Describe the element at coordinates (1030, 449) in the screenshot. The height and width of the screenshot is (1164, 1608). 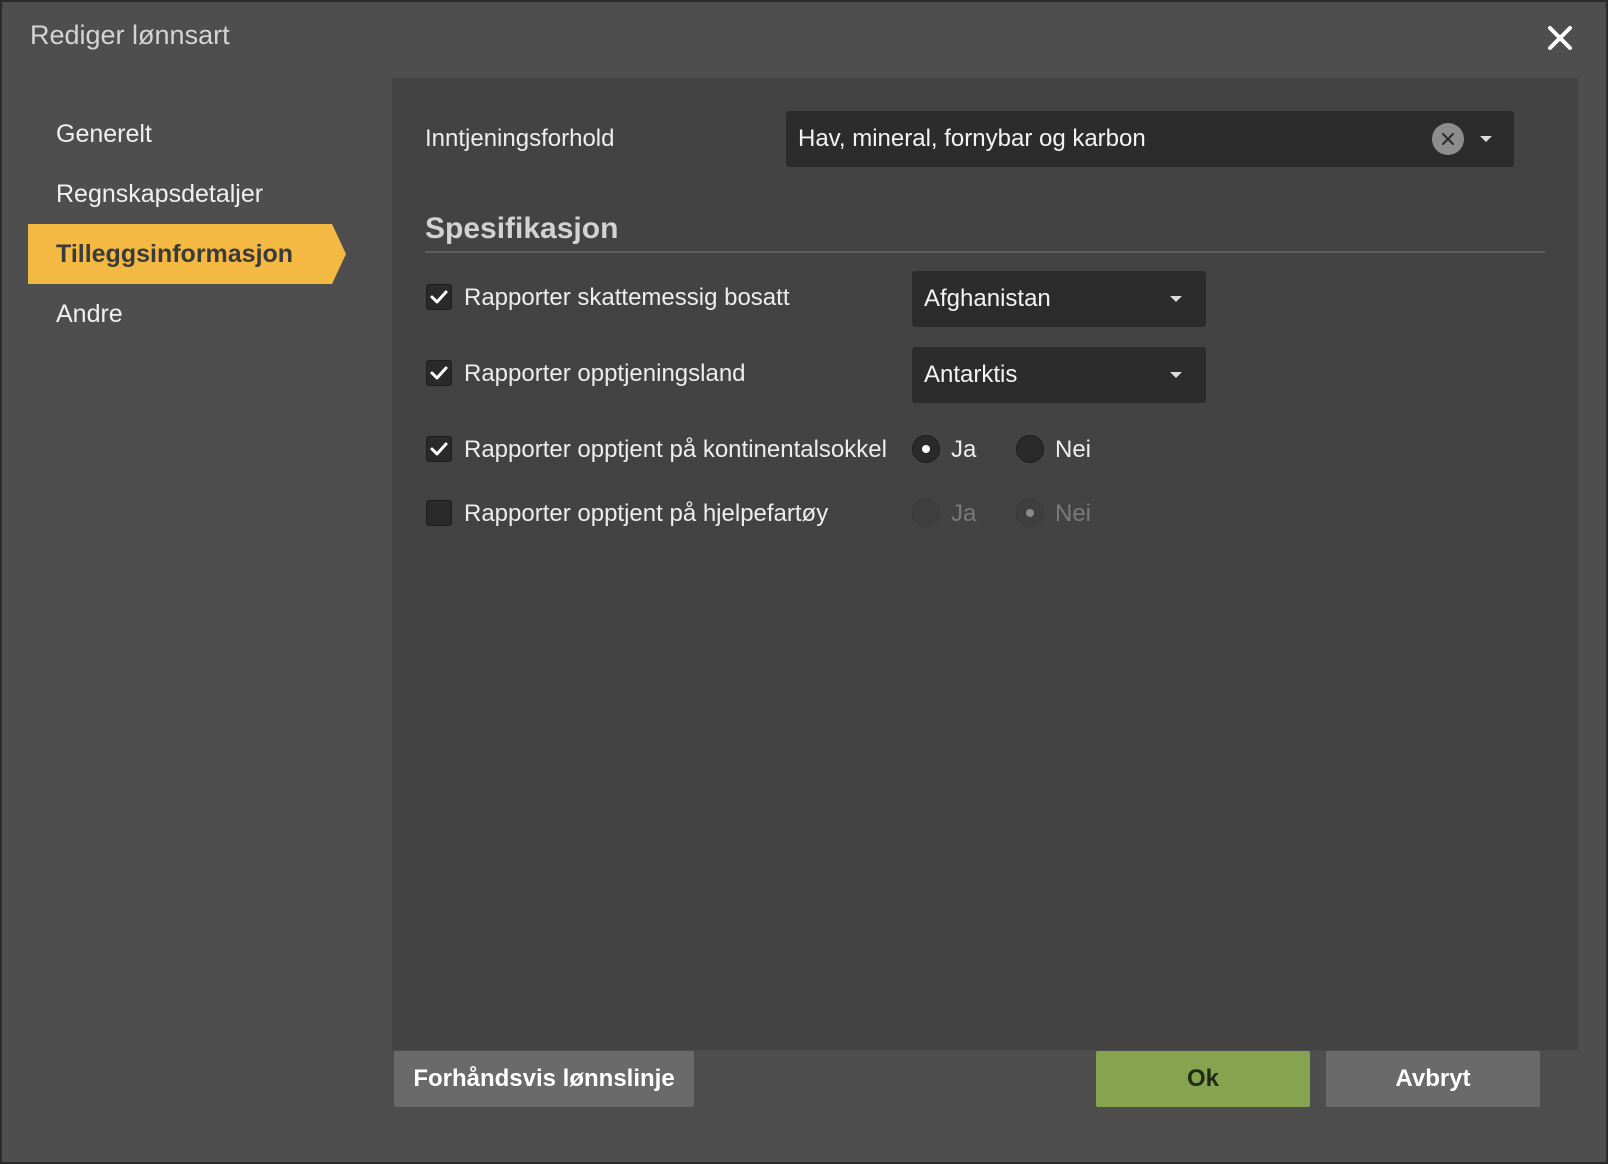
I see `radio-kontinentalsokkel-nei` at that location.